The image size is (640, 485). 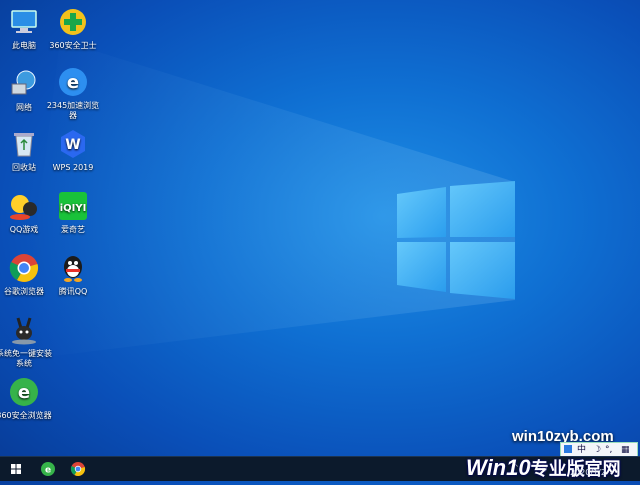 What do you see at coordinates (24, 21) in the screenshot?
I see `computer-icon` at bounding box center [24, 21].